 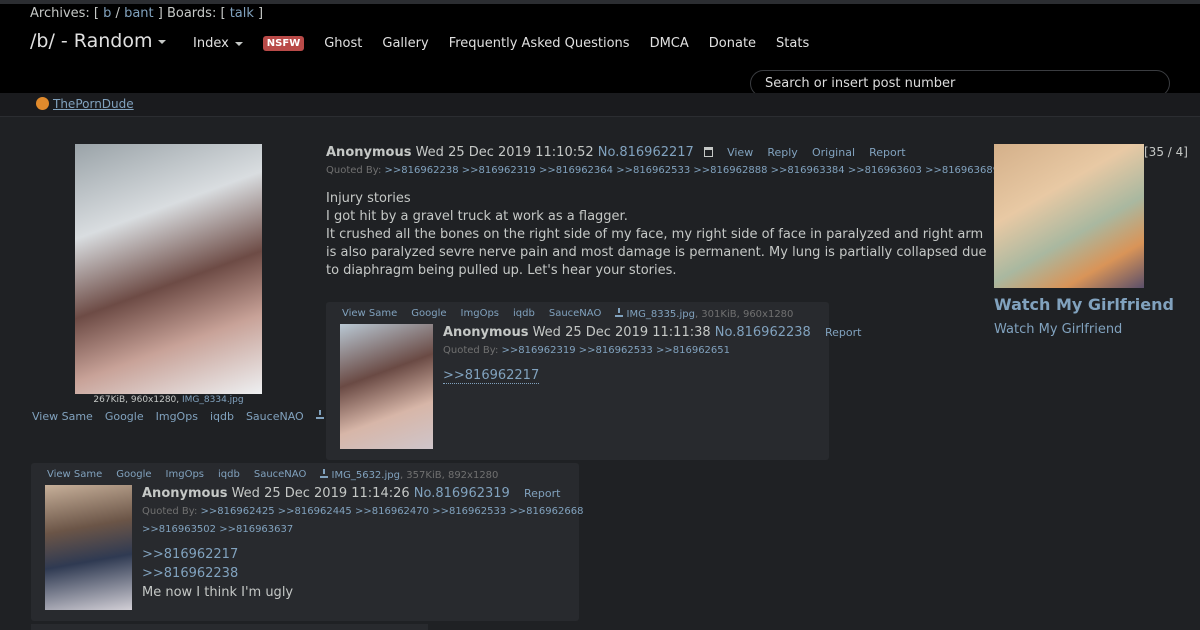 What do you see at coordinates (792, 43) in the screenshot?
I see `nav-stats: Stats` at bounding box center [792, 43].